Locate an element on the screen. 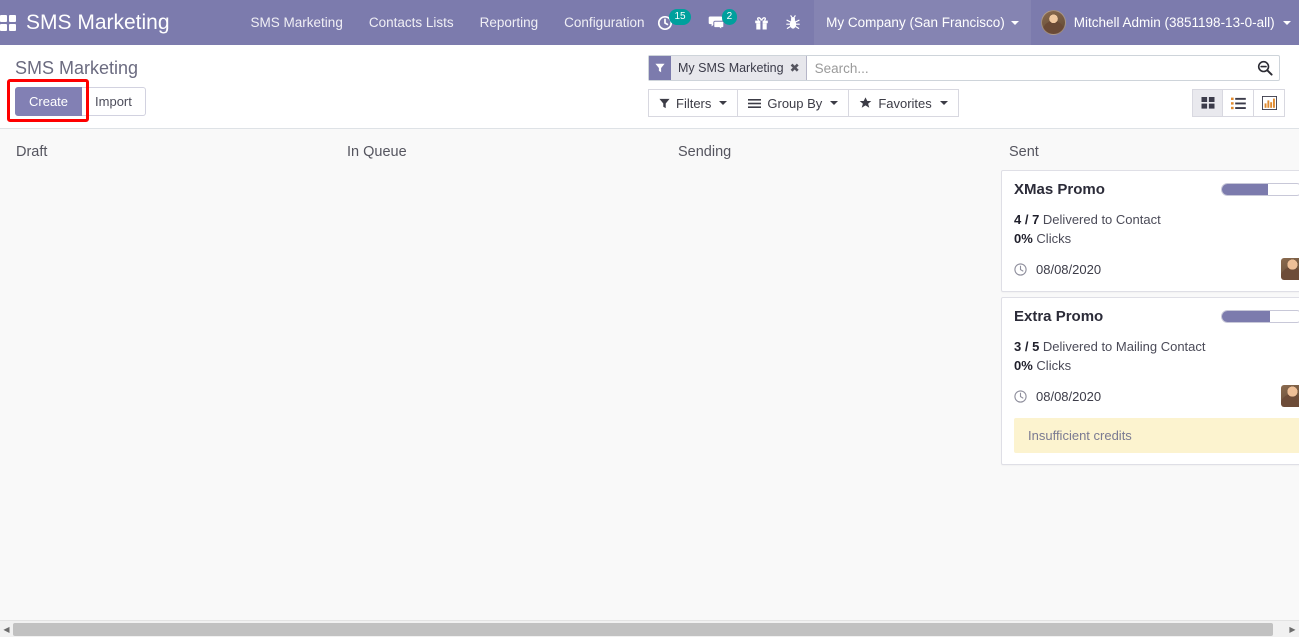  delivered-label: Delivered to Mailing Contact is located at coordinates (1124, 346).